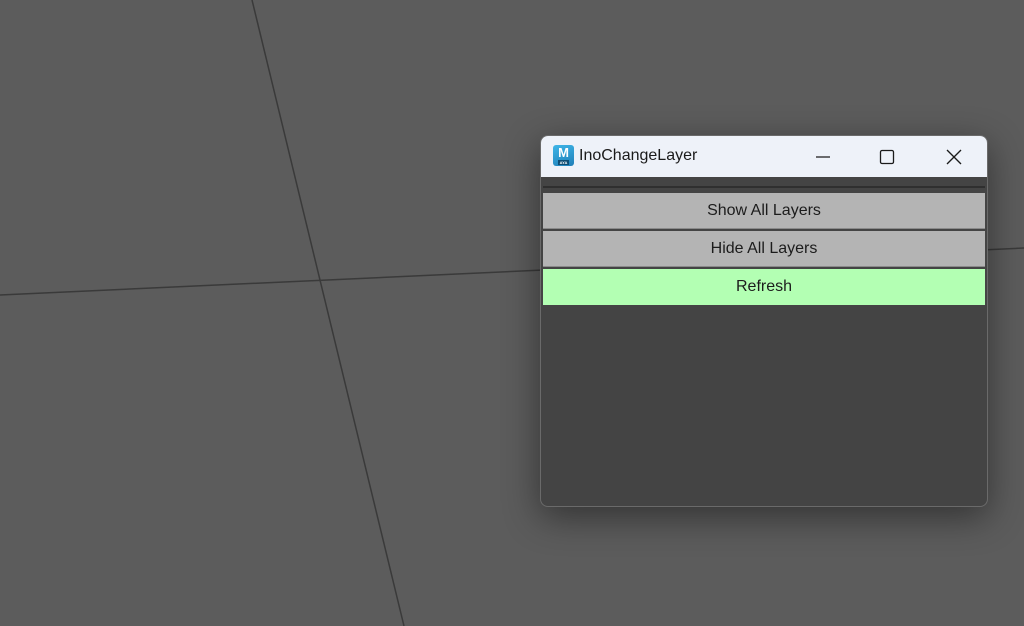 This screenshot has width=1024, height=626. Describe the element at coordinates (638, 155) in the screenshot. I see `window-title: InoChangeLayer` at that location.